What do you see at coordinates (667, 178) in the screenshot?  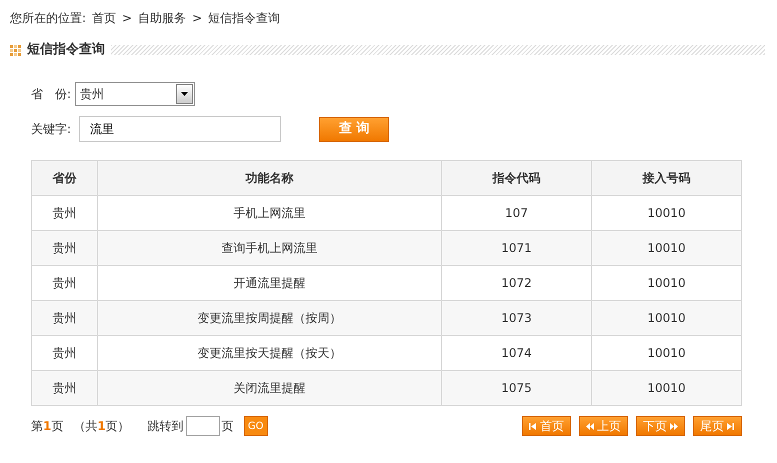 I see `column-header: 接入号码` at bounding box center [667, 178].